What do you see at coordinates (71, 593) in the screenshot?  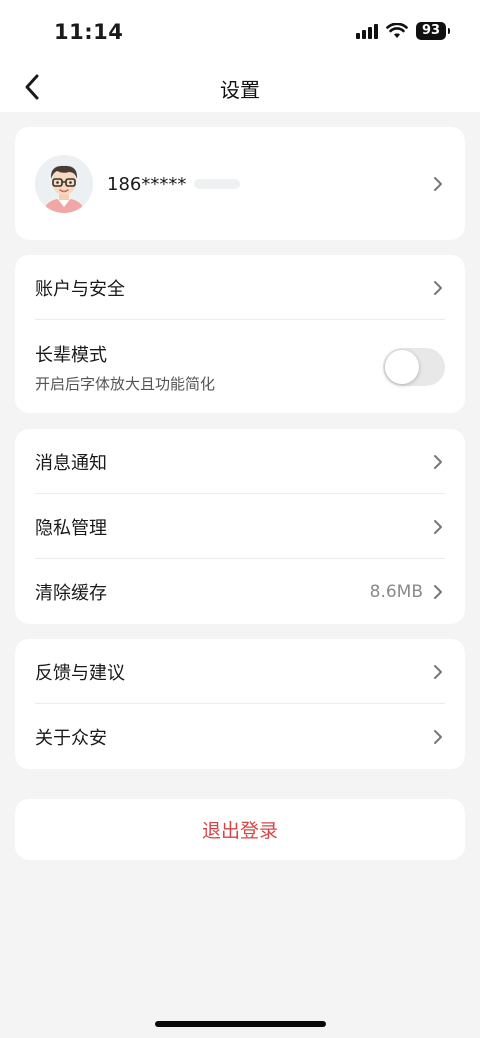 I see `clear-cache-label: 清除缓存` at bounding box center [71, 593].